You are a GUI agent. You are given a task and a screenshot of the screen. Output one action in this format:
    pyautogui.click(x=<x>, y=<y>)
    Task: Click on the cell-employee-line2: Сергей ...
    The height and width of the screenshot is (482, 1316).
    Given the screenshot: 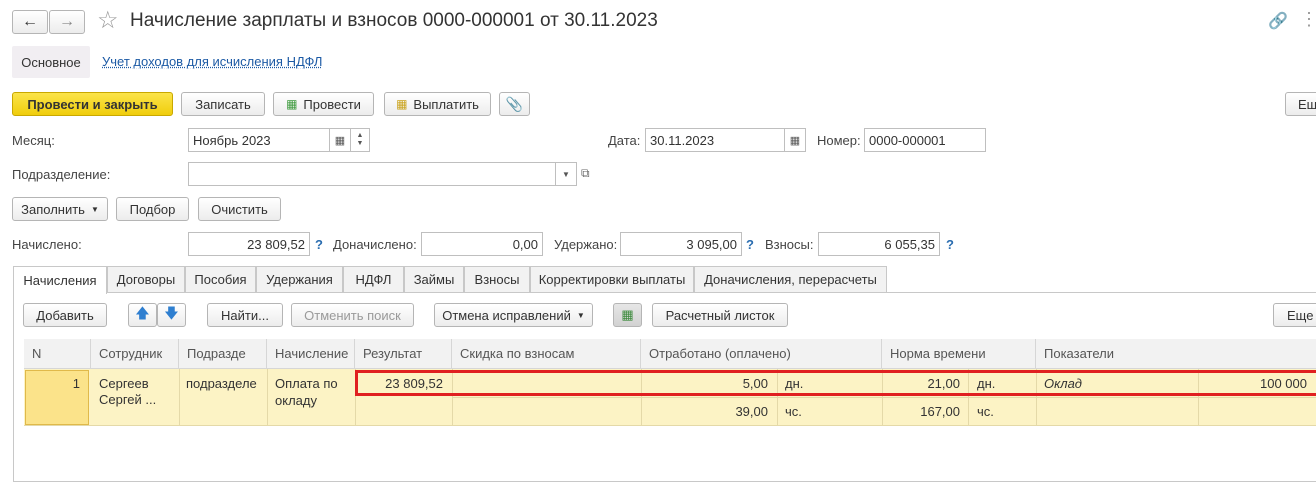 What is the action you would take?
    pyautogui.click(x=128, y=399)
    